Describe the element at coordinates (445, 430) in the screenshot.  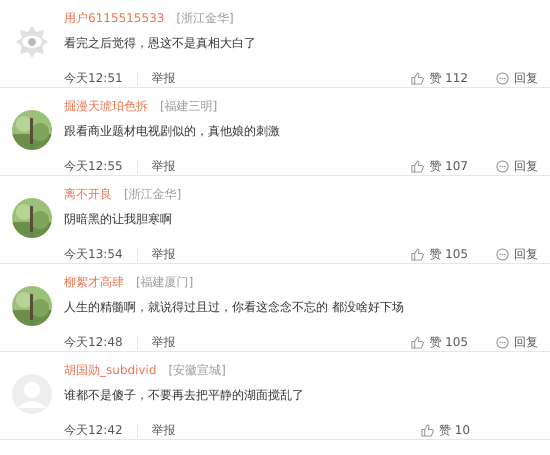
I see `like-button: 赞 10` at that location.